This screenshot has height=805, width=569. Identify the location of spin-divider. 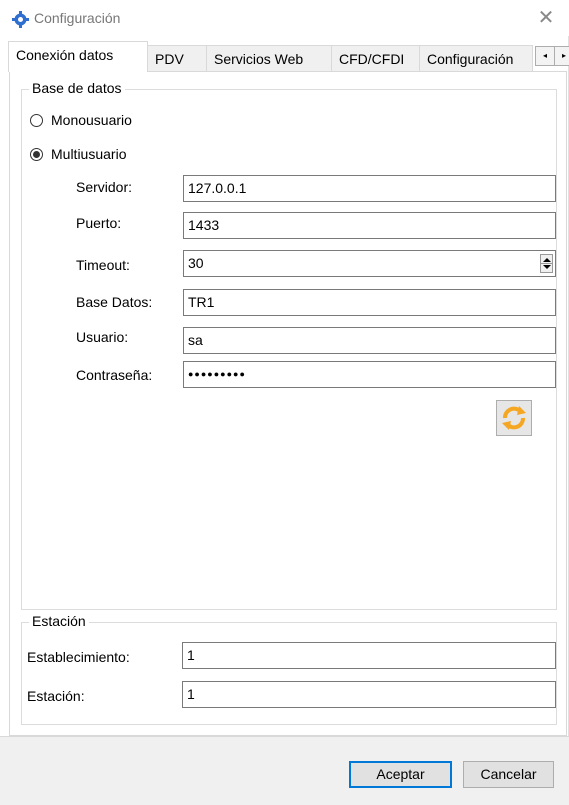
(546, 263).